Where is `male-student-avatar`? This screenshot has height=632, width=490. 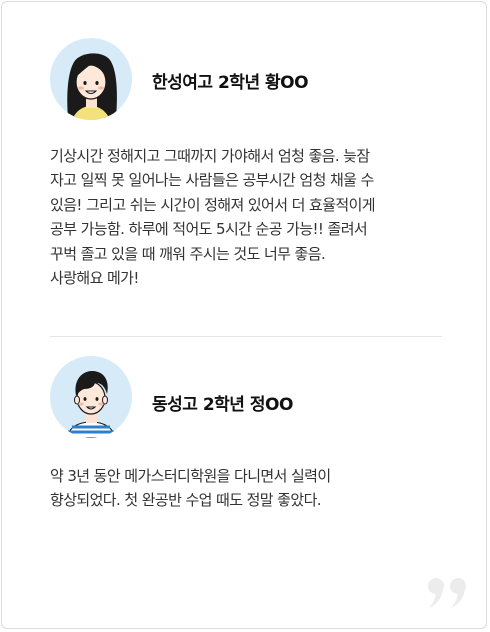 male-student-avatar is located at coordinates (91, 397).